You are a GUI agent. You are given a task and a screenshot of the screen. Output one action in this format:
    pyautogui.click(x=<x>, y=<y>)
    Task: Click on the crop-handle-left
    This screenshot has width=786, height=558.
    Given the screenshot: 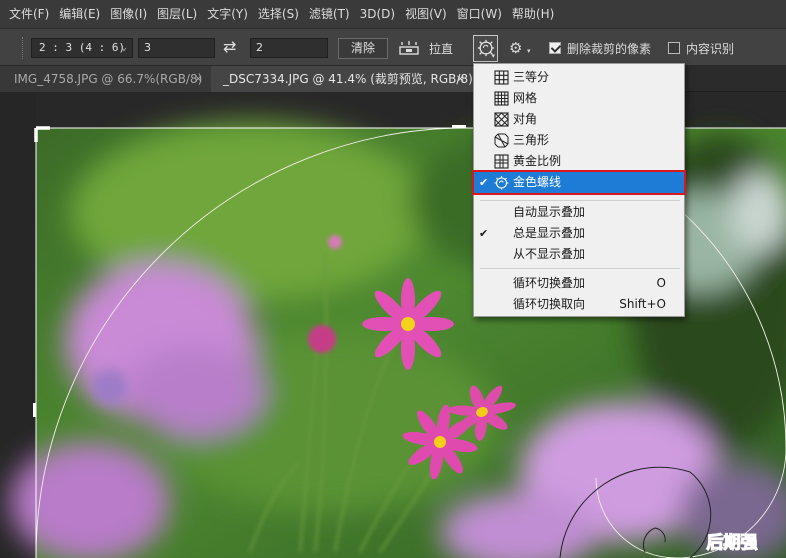 What is the action you would take?
    pyautogui.click(x=35, y=410)
    